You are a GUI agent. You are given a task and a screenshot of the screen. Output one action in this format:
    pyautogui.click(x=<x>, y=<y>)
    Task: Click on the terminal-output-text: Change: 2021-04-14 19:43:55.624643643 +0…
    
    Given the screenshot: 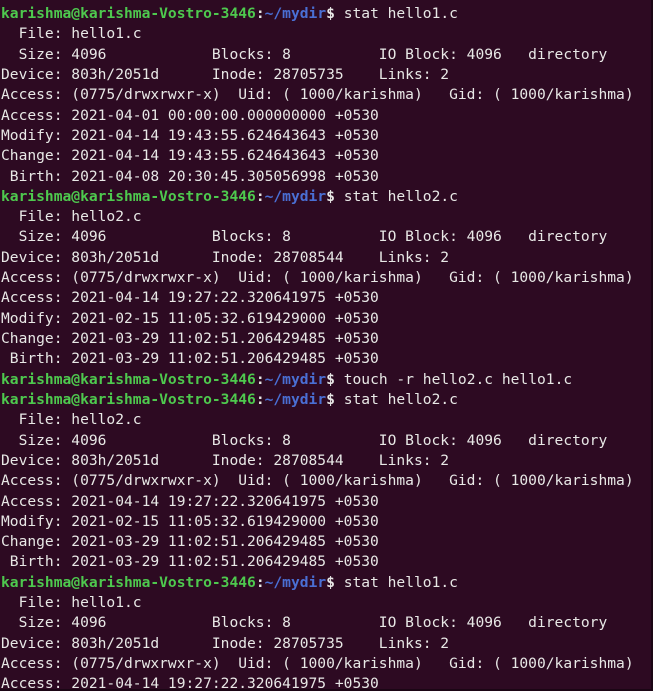 What is the action you would take?
    pyautogui.click(x=190, y=156)
    